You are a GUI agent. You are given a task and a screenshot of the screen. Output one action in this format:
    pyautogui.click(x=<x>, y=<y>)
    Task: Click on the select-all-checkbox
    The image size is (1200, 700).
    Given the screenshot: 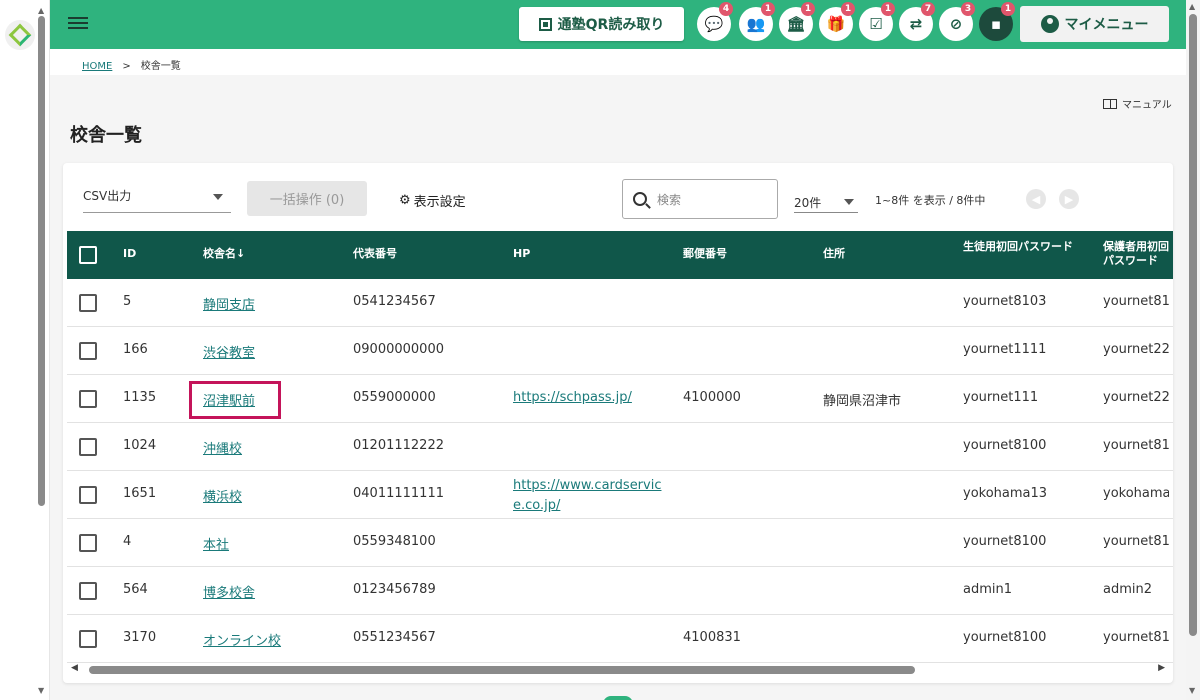 What is the action you would take?
    pyautogui.click(x=88, y=255)
    